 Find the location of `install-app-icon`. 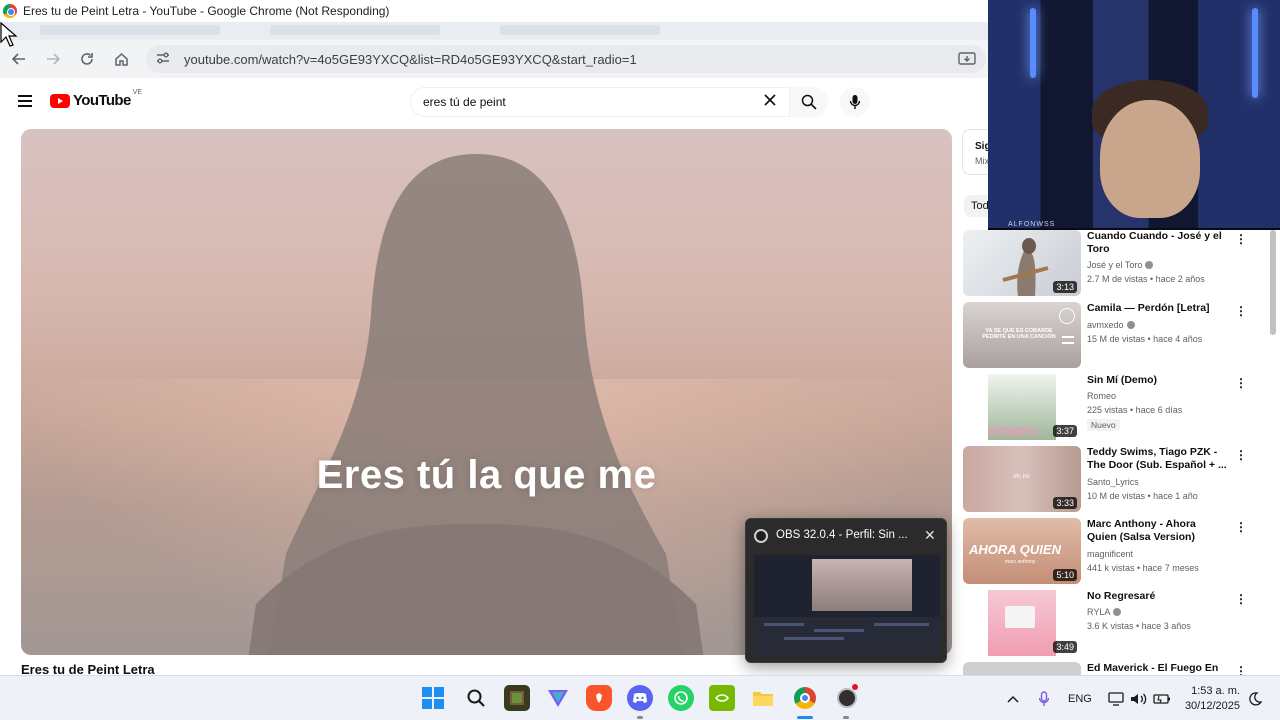

install-app-icon is located at coordinates (967, 61).